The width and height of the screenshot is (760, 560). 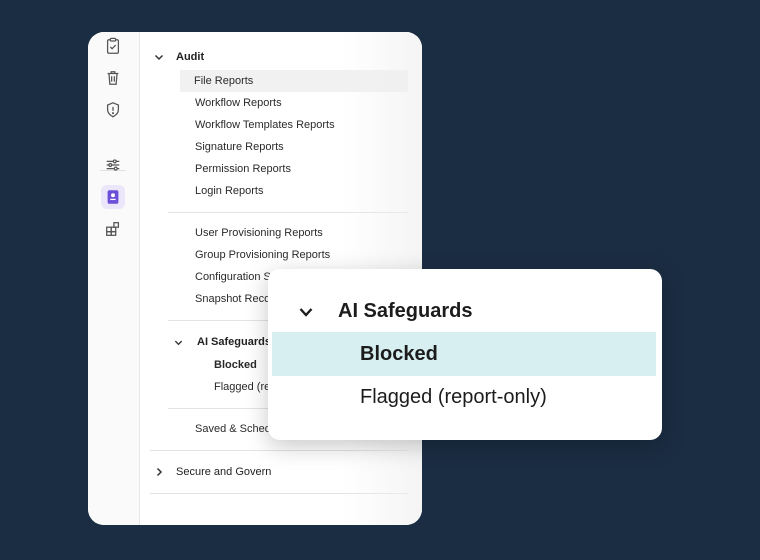 What do you see at coordinates (233, 277) in the screenshot?
I see `nav-item-configuration: Configuration S` at bounding box center [233, 277].